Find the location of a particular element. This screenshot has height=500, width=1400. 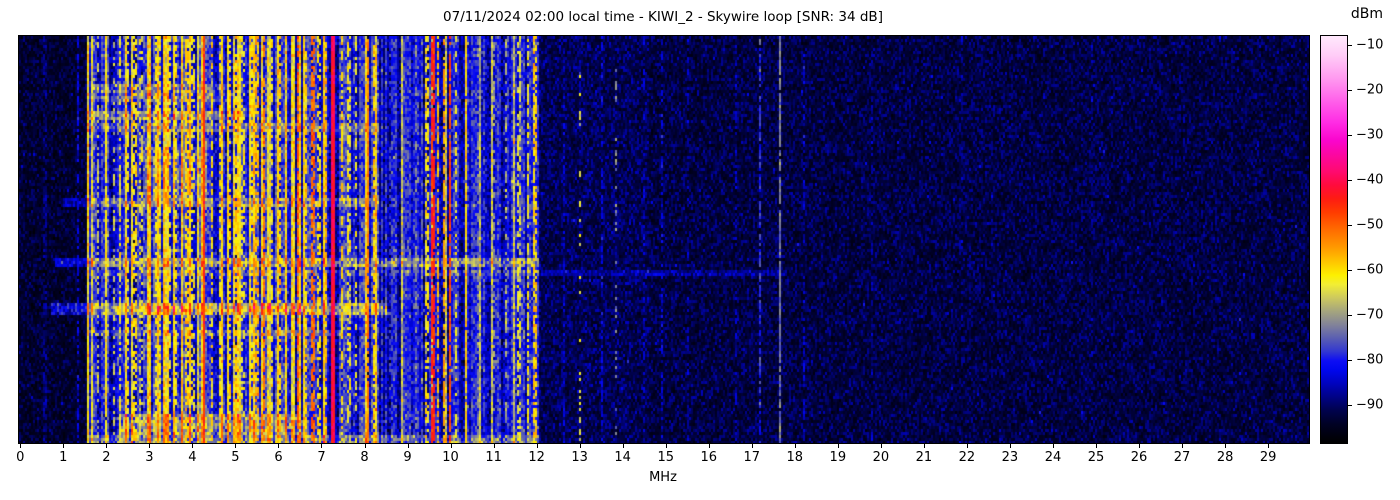

x-axis-tick-label: 13 is located at coordinates (579, 457).